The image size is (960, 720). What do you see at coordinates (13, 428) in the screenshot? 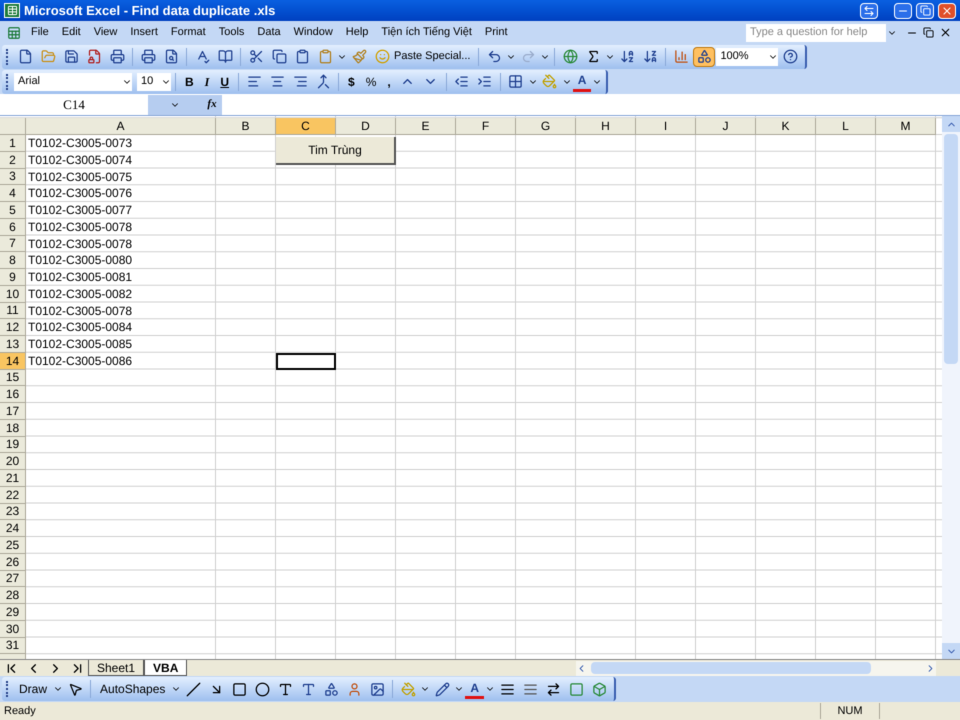
I see `row-header: 18` at bounding box center [13, 428].